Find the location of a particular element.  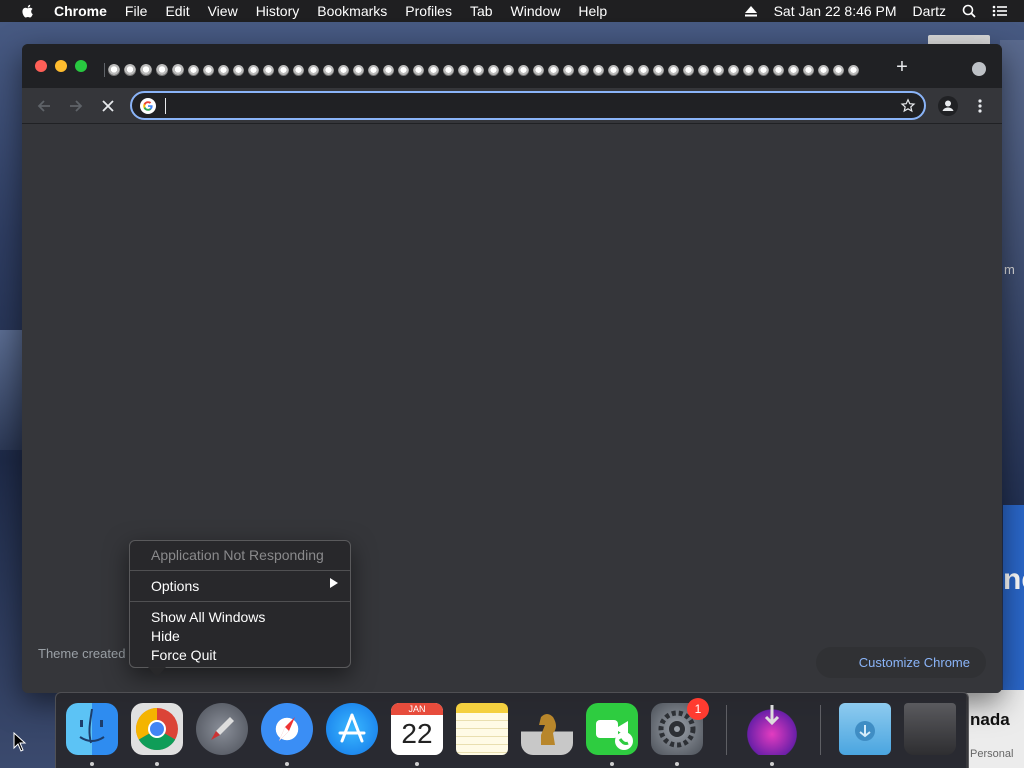

new-tab-button: + is located at coordinates (902, 67).